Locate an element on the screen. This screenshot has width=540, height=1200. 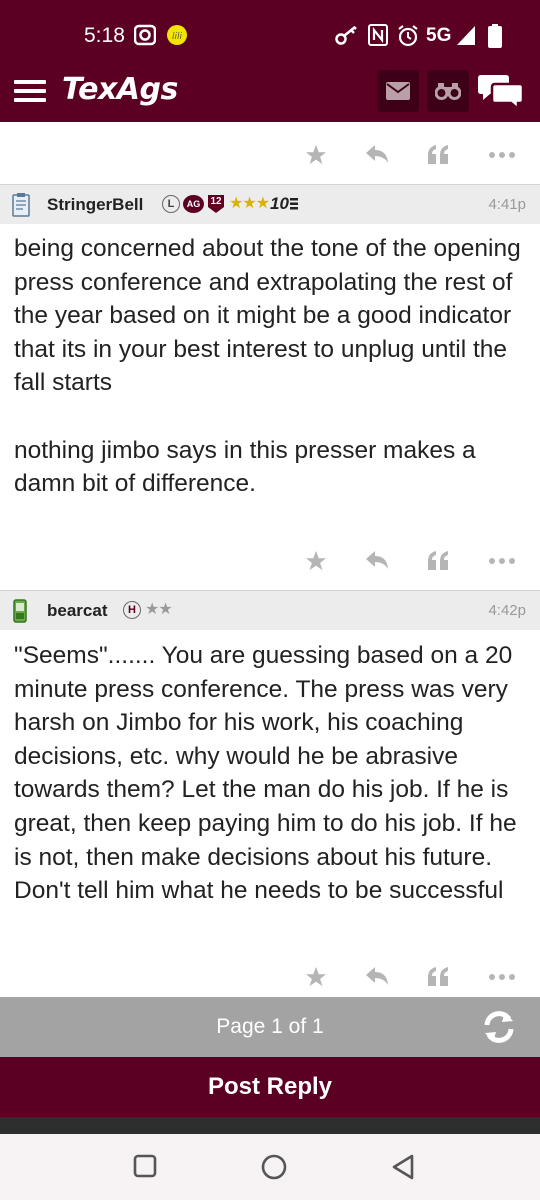
post-reply-label: Post Reply is located at coordinates (270, 1086).